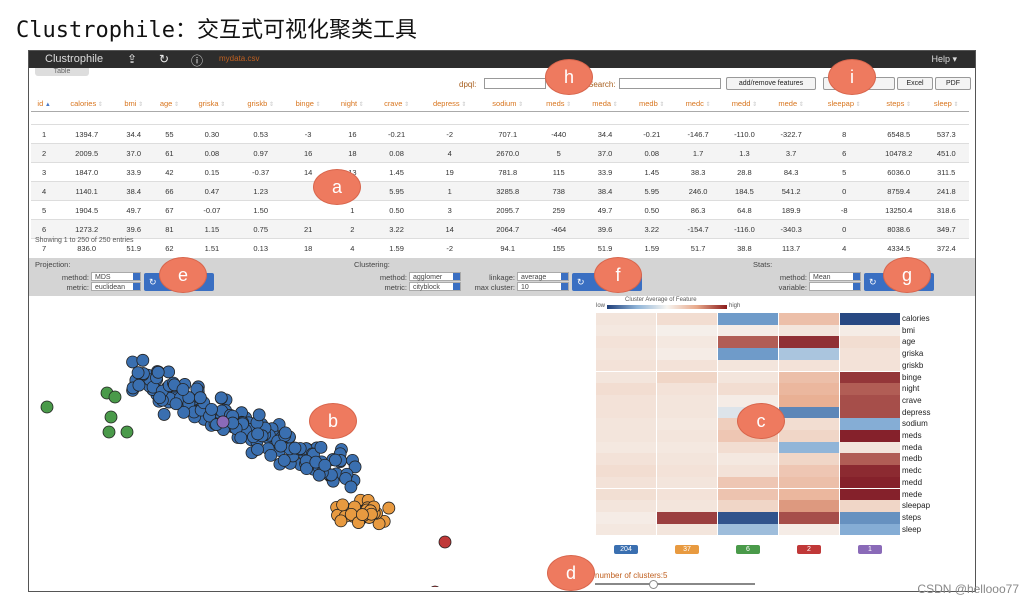 The height and width of the screenshot is (606, 1031). What do you see at coordinates (435, 286) in the screenshot?
I see `clustering-metric-select: cityblock` at bounding box center [435, 286].